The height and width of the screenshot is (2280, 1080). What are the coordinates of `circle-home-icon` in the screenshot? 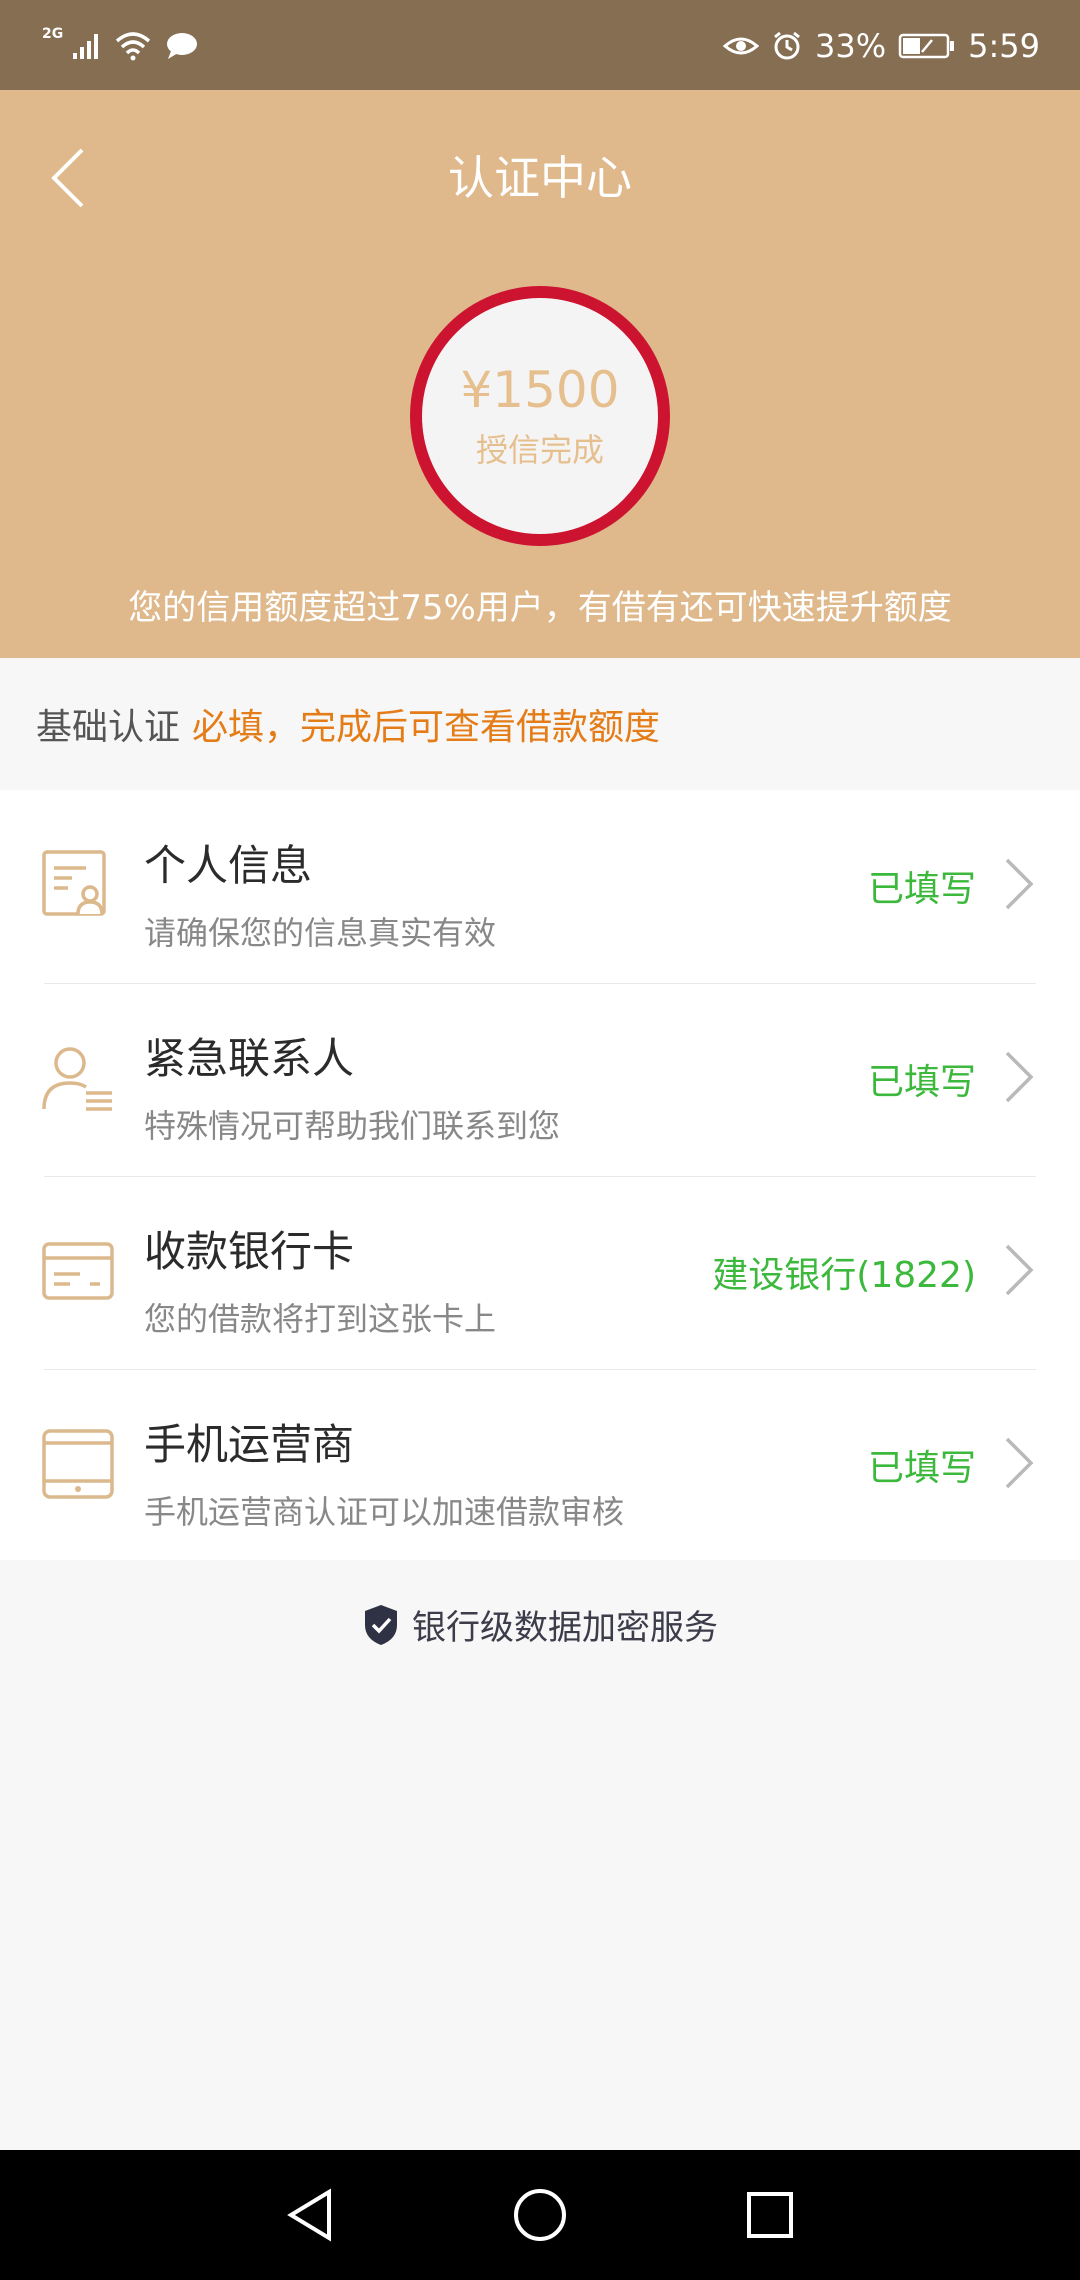 It's located at (540, 2215).